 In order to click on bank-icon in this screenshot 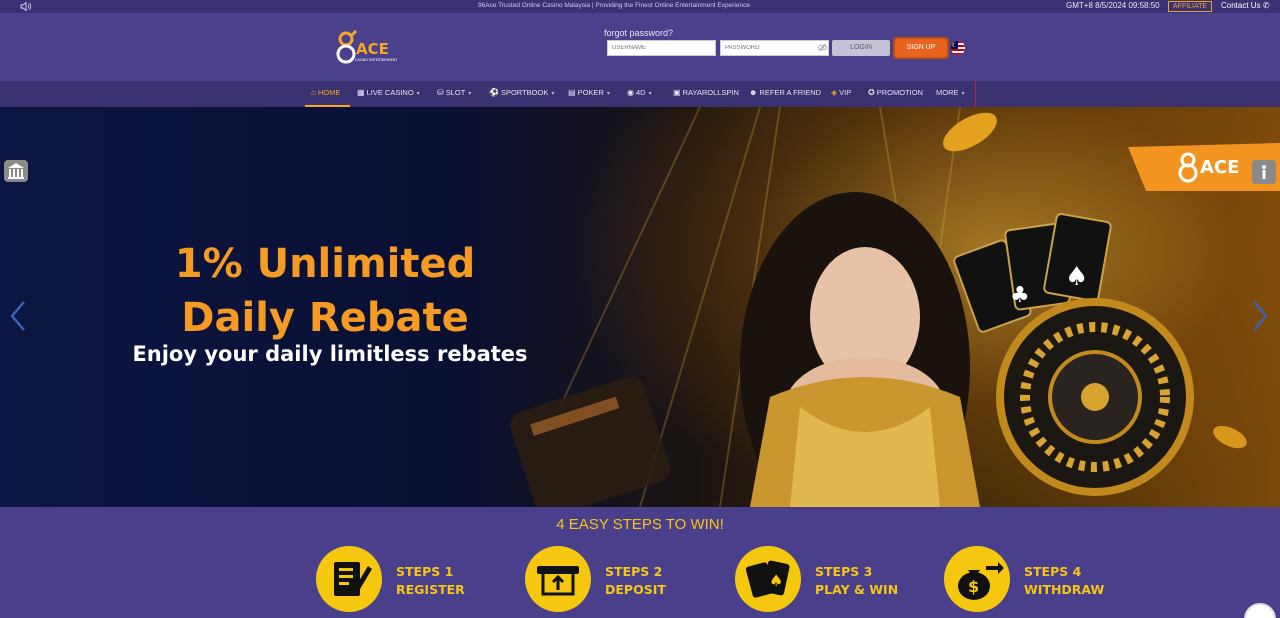, I will do `click(16, 171)`.